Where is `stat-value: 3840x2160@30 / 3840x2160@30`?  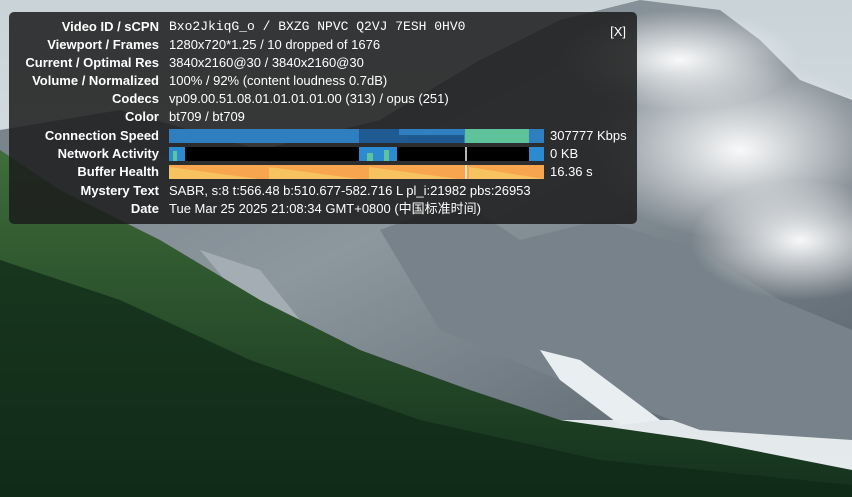 stat-value: 3840x2160@30 / 3840x2160@30 is located at coordinates (266, 62).